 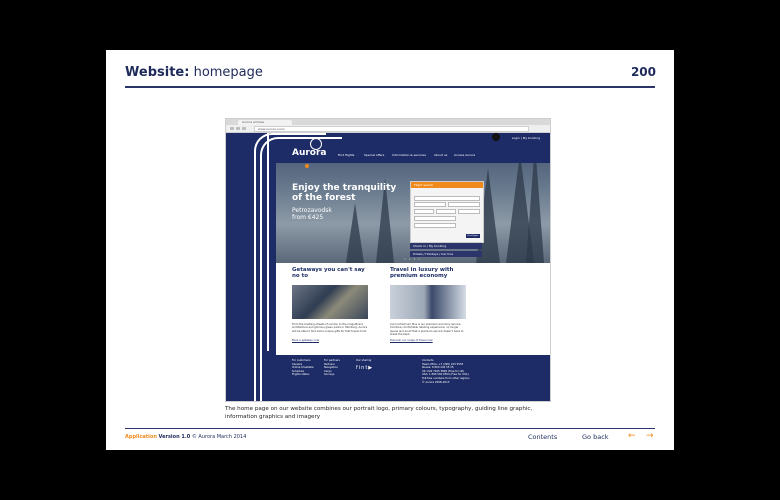 What do you see at coordinates (219, 437) in the screenshot?
I see `footer-copyright: © Aurora March 2014` at bounding box center [219, 437].